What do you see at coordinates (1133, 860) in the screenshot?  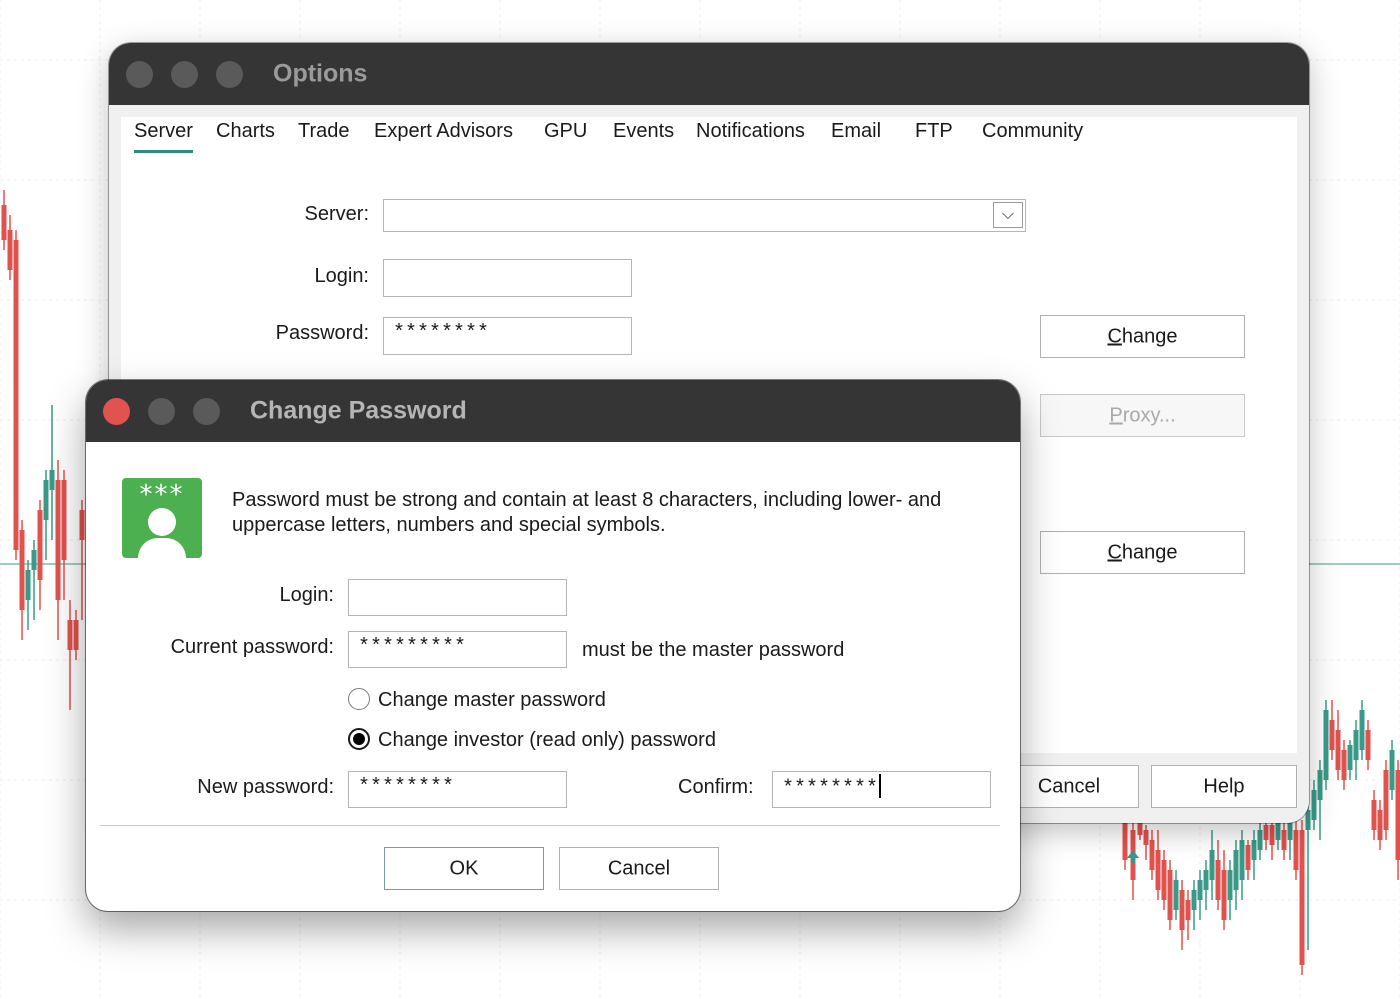 I see `trade-arrow-stem` at bounding box center [1133, 860].